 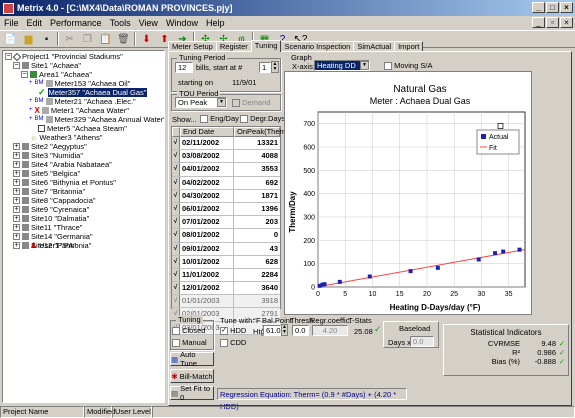 What do you see at coordinates (192, 393) in the screenshot?
I see `set-fit-button: ▤ Set Fit to 0` at bounding box center [192, 393].